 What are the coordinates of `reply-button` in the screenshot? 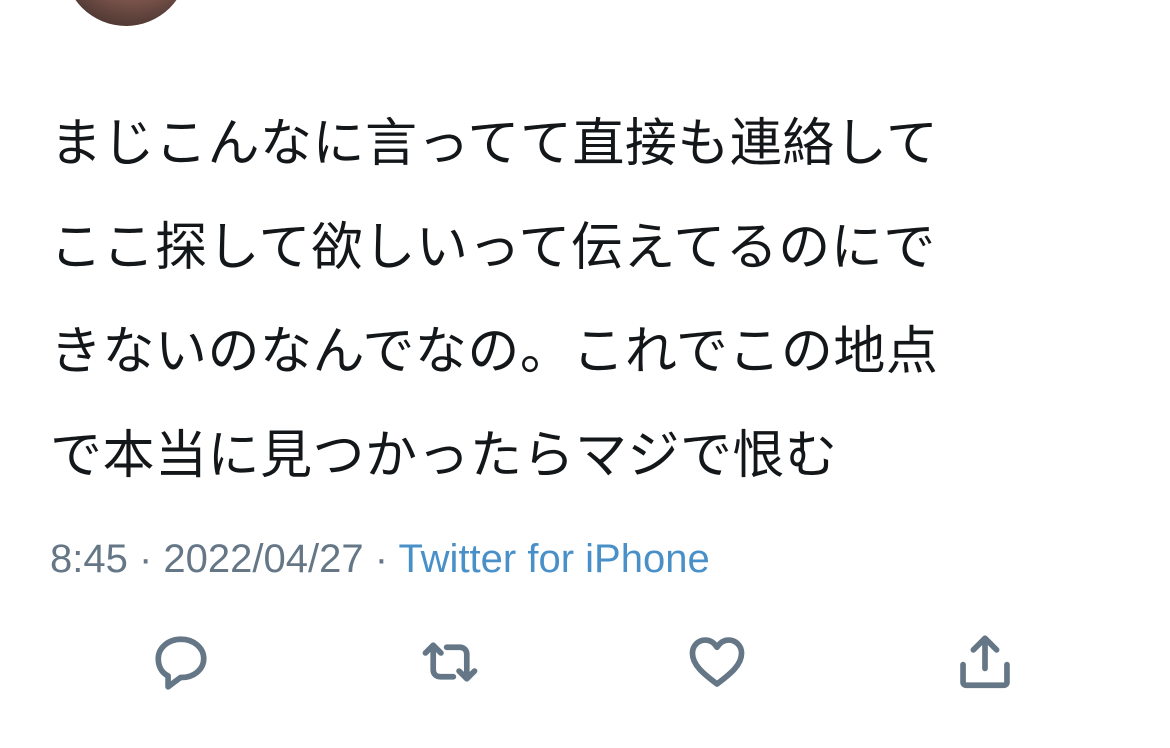 It's located at (181, 662).